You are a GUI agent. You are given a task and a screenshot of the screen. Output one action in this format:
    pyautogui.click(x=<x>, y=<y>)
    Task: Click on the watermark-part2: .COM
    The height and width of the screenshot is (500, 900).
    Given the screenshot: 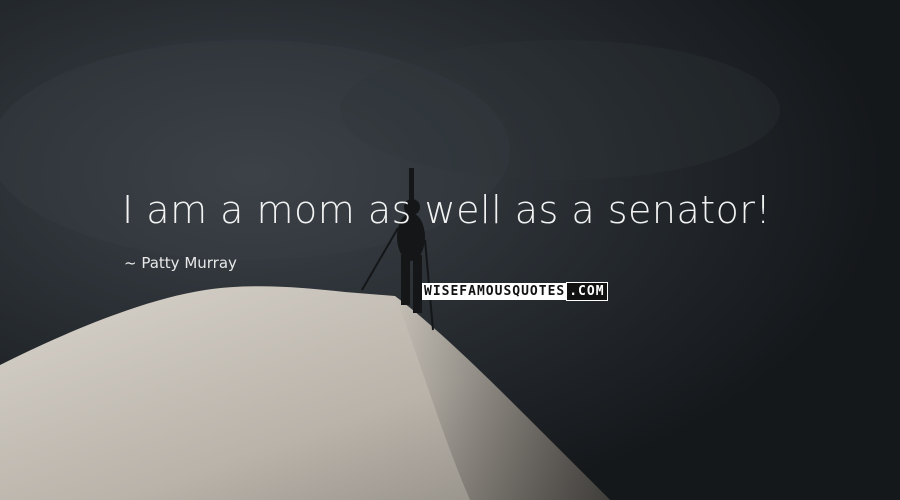 What is the action you would take?
    pyautogui.click(x=587, y=291)
    